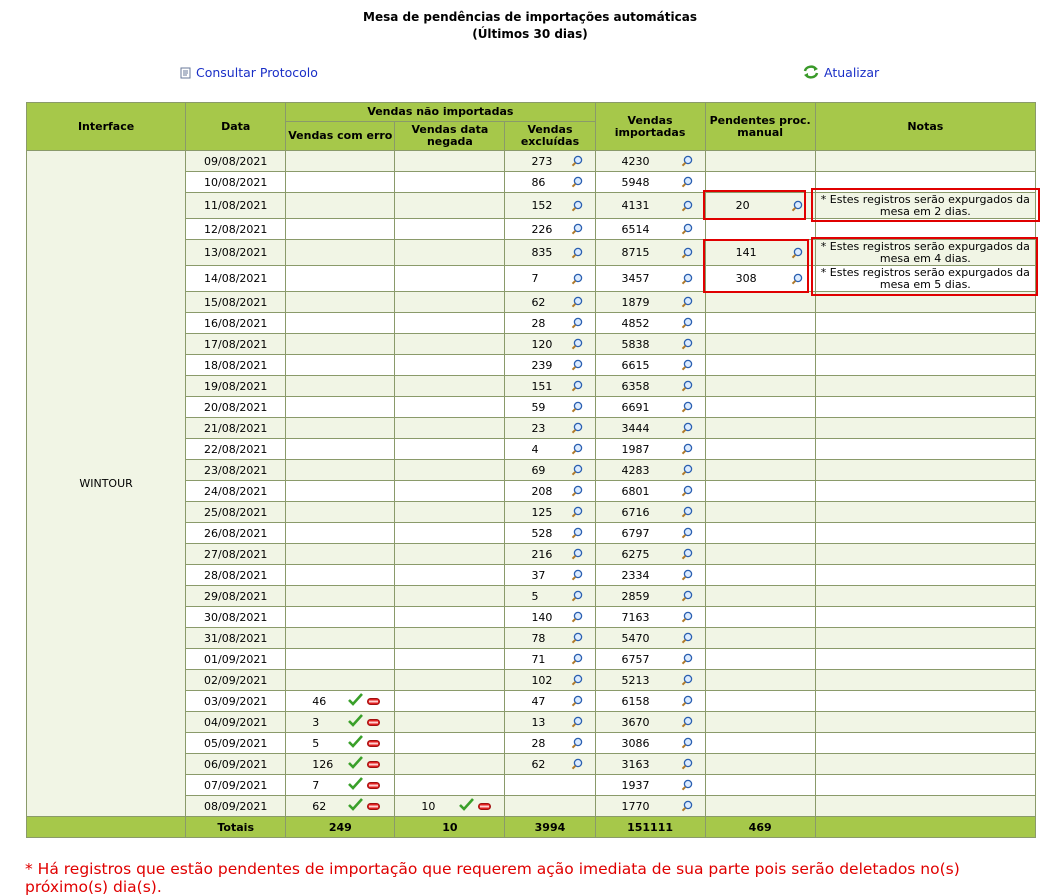  Describe the element at coordinates (760, 205) in the screenshot. I see `pendentes-cell: 20` at that location.